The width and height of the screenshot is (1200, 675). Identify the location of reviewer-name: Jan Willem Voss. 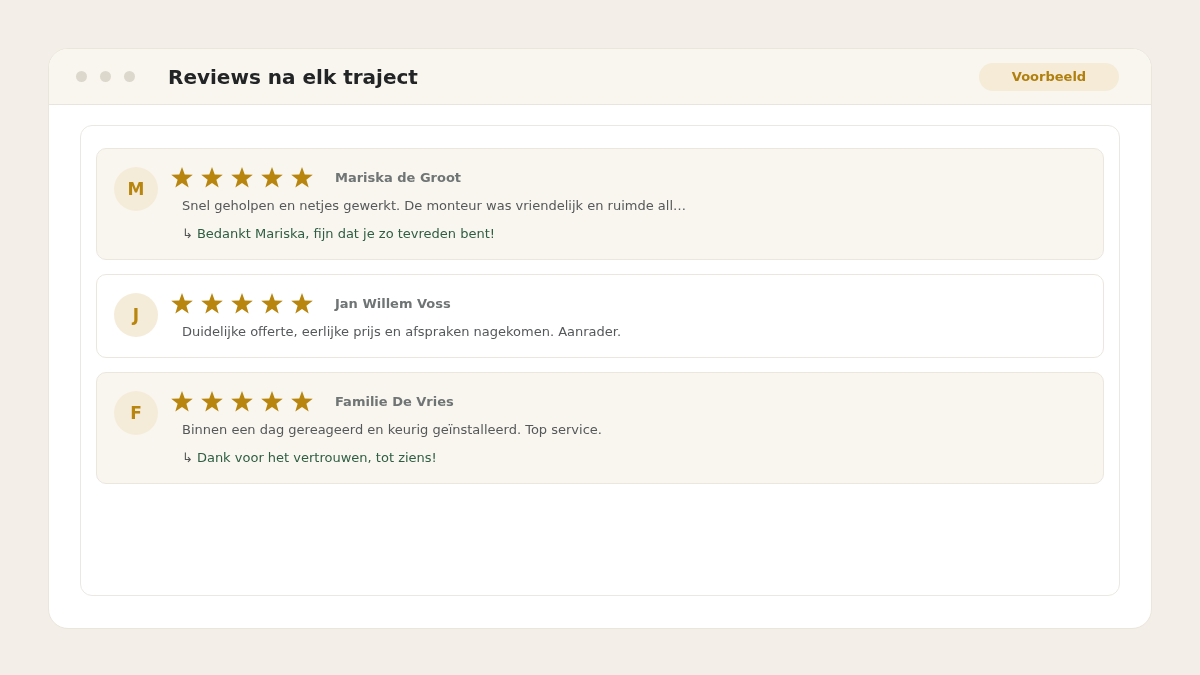
(393, 303).